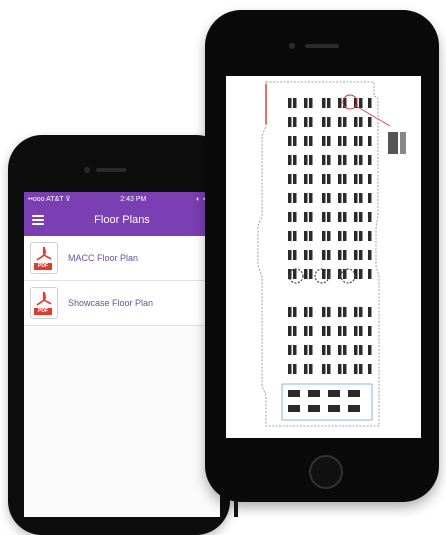  What do you see at coordinates (43, 266) in the screenshot?
I see `pdf-tag: PDF` at bounding box center [43, 266].